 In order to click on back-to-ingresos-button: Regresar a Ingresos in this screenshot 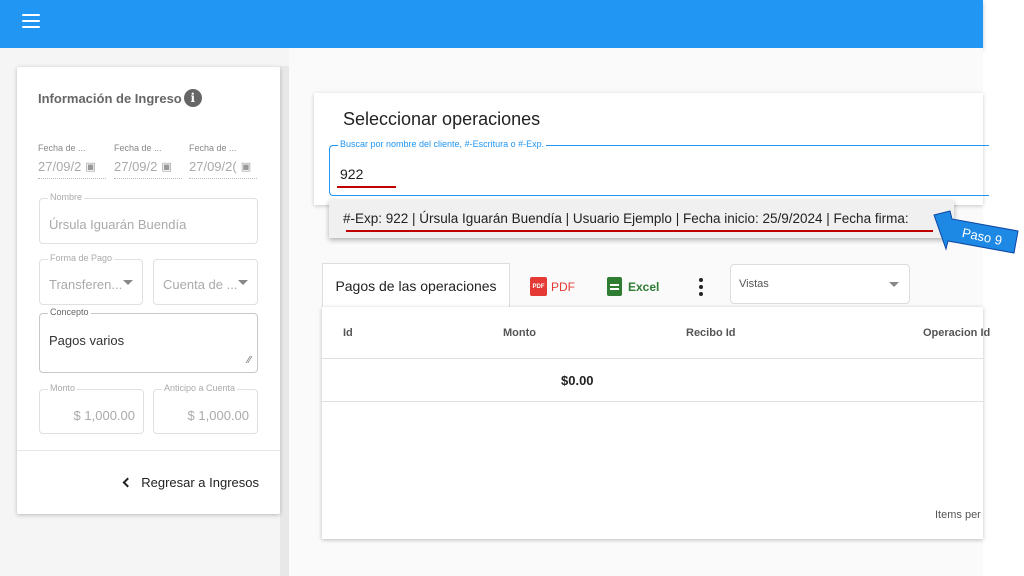, I will do `click(190, 482)`.